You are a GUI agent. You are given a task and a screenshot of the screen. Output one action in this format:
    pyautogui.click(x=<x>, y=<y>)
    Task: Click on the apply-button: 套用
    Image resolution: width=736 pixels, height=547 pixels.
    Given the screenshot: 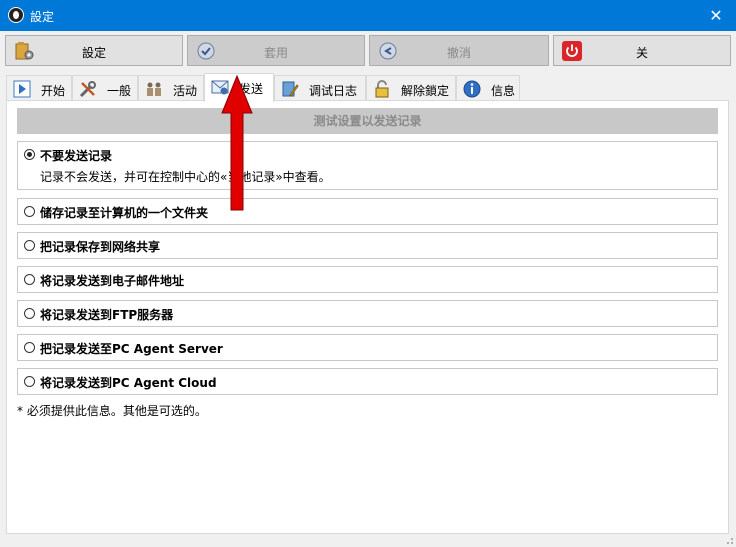 What is the action you would take?
    pyautogui.click(x=276, y=50)
    